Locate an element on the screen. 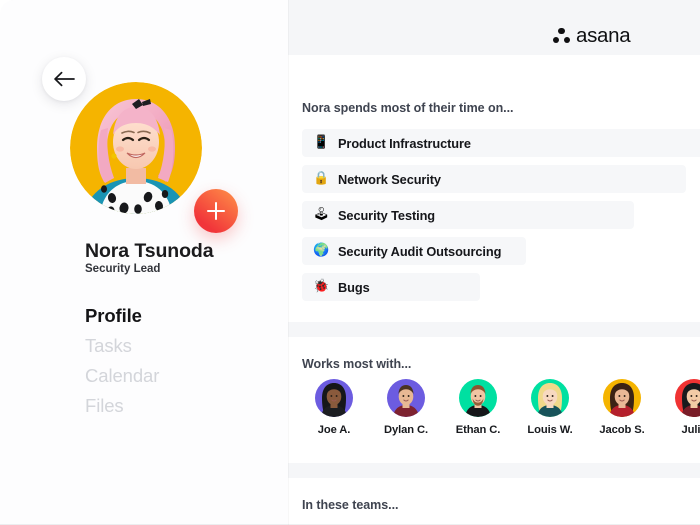 Image resolution: width=700 pixels, height=525 pixels. sidebar-nav-files: Files is located at coordinates (175, 406).